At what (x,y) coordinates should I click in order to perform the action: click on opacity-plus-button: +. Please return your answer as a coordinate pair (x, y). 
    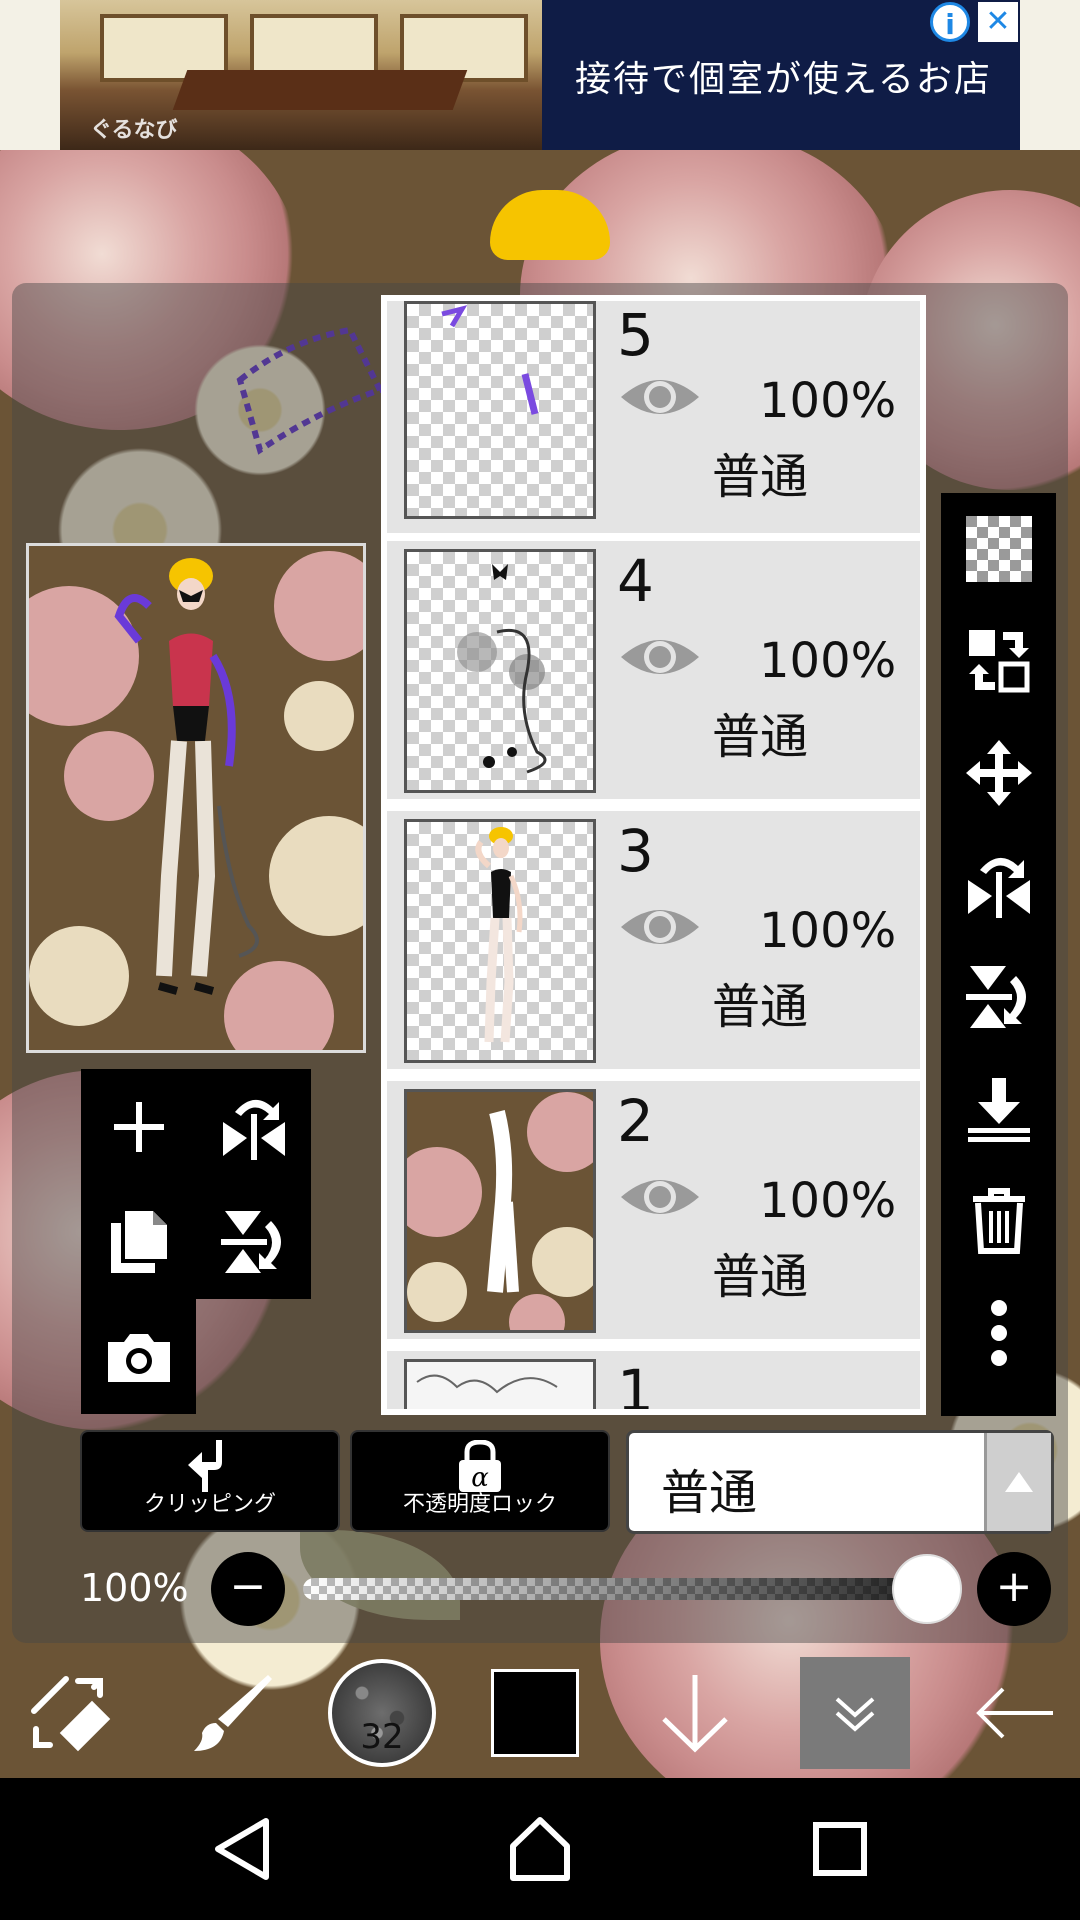
    Looking at the image, I should click on (1014, 1589).